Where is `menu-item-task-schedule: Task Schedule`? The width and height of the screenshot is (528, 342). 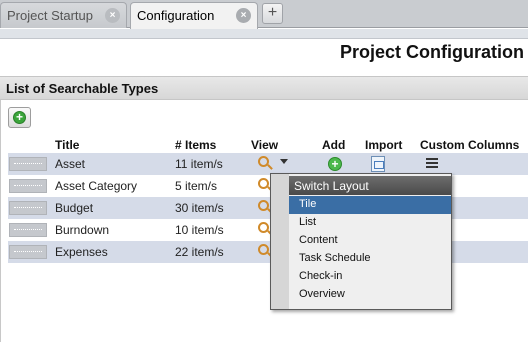 menu-item-task-schedule: Task Schedule is located at coordinates (370, 259).